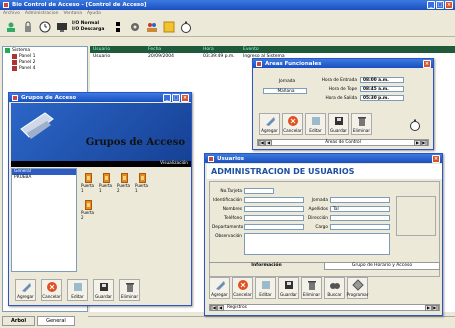 Image resolution: width=455 pixels, height=328 pixels. Describe the element at coordinates (265, 288) in the screenshot. I see `usuarios-edit-button: Editar` at that location.